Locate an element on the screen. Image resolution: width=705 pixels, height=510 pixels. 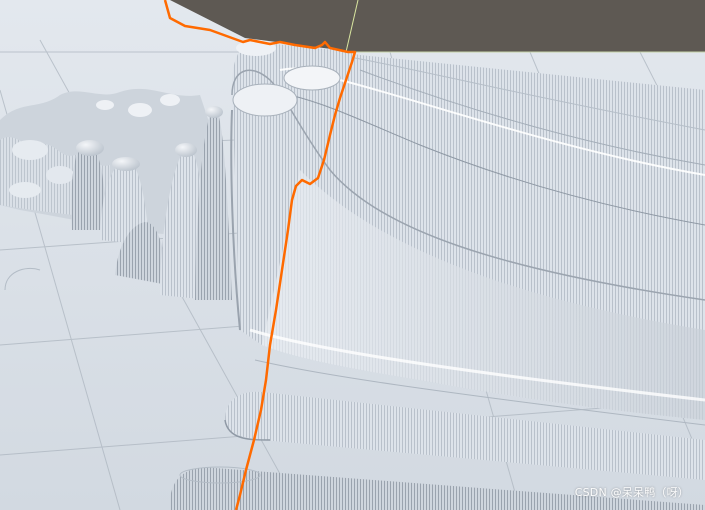
watermark-text: CSDN @呆呆鸭（呀） is located at coordinates (631, 492).